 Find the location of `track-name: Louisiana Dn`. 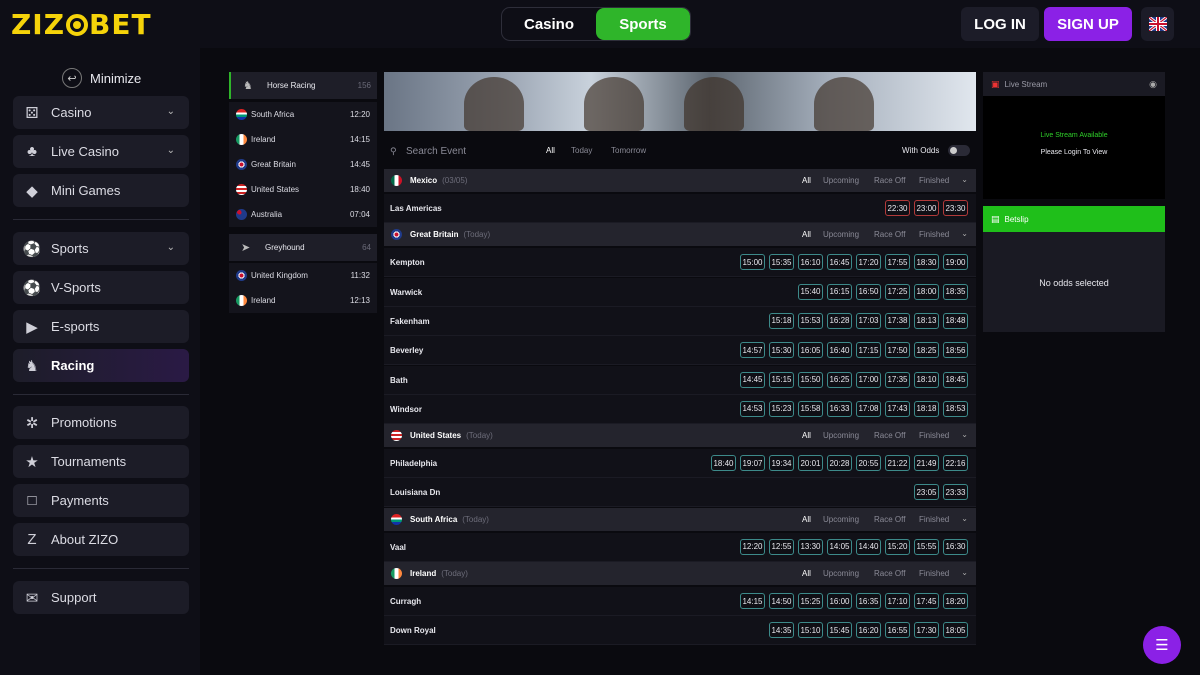

track-name: Louisiana Dn is located at coordinates (415, 492).